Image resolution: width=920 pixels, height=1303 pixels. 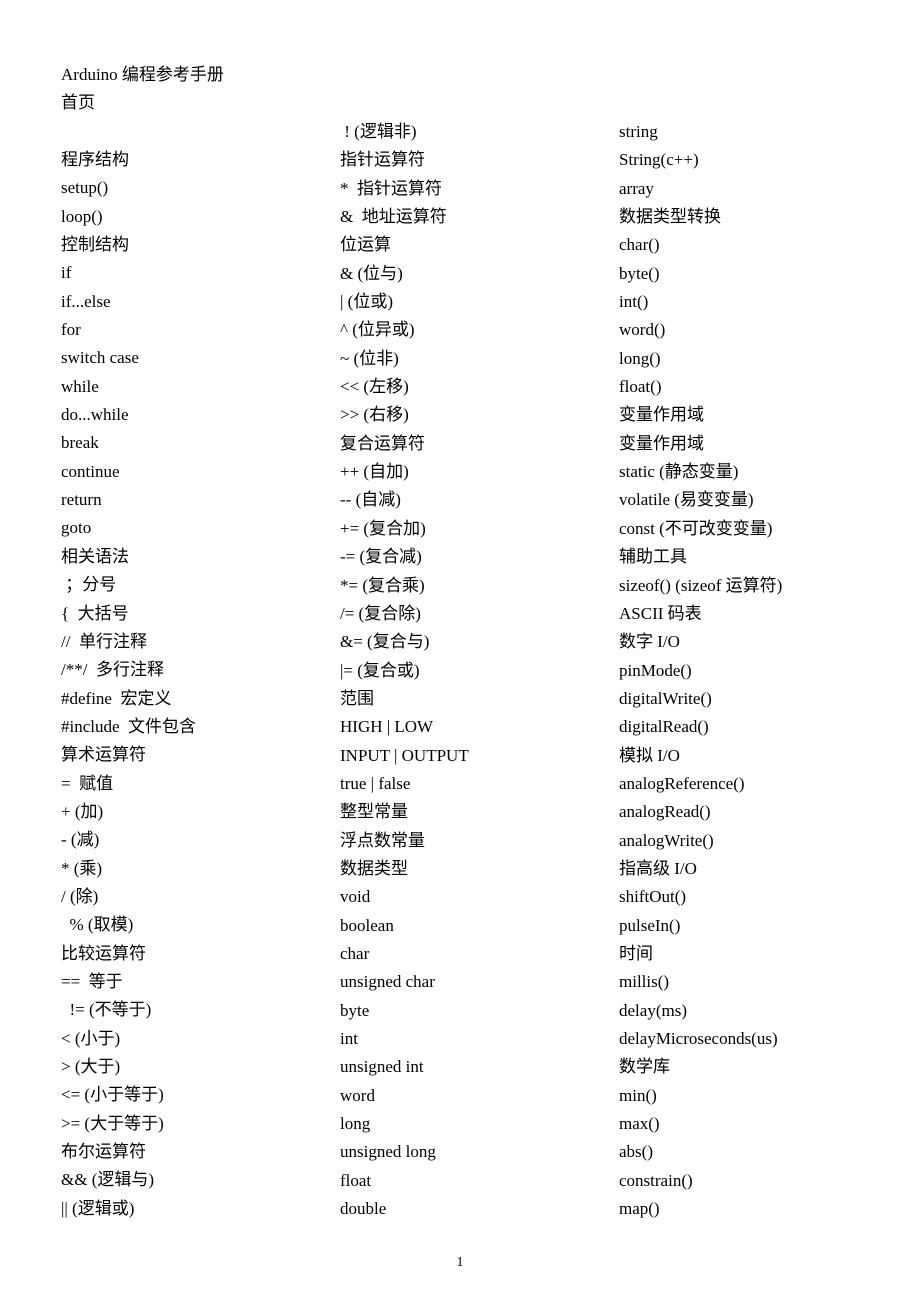 What do you see at coordinates (639, 273) in the screenshot?
I see `reference-list-item: byte()` at bounding box center [639, 273].